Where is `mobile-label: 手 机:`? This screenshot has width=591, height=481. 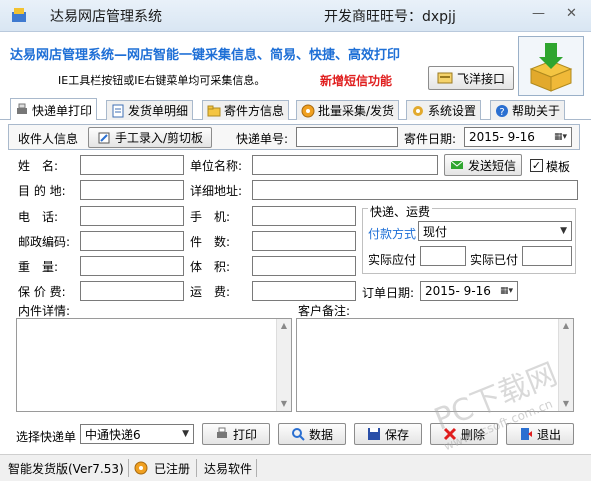 mobile-label: 手 机: is located at coordinates (210, 217).